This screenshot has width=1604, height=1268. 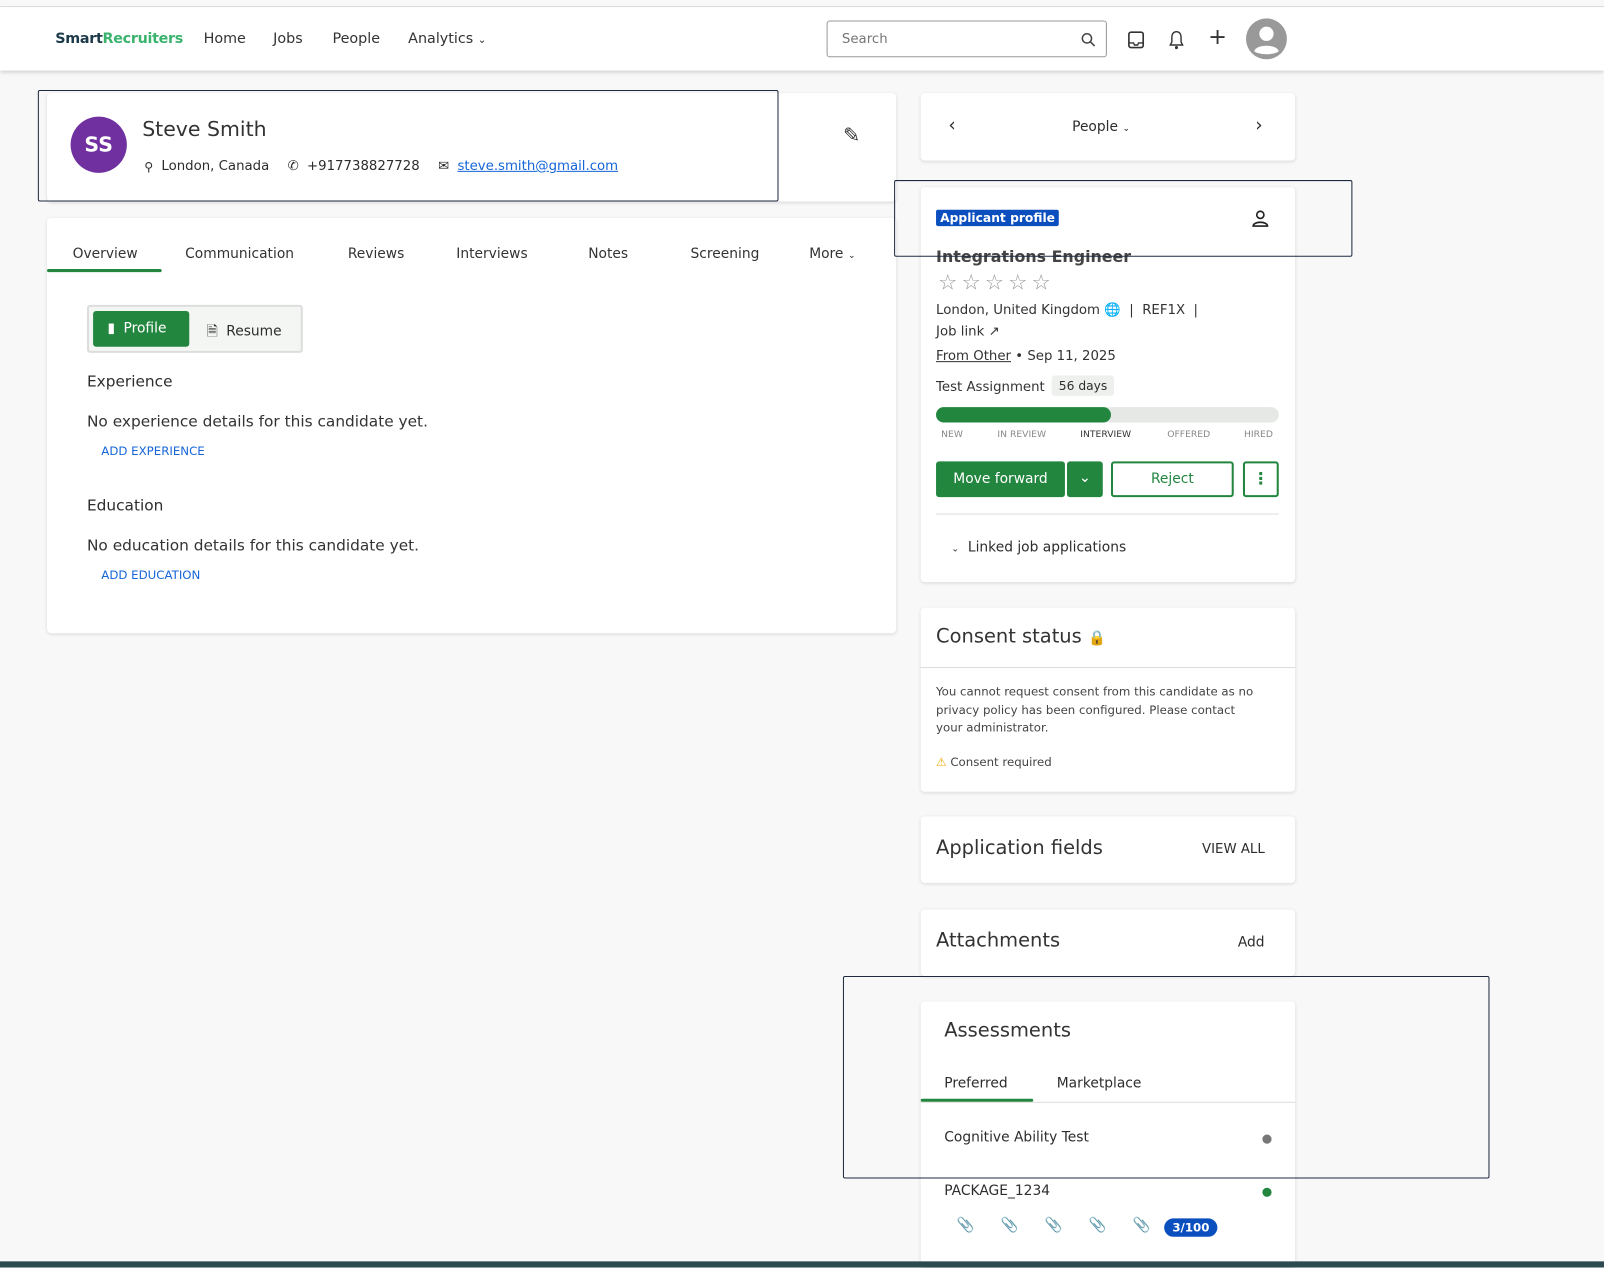 What do you see at coordinates (1000, 479) in the screenshot?
I see `move-forward-button: Move forward` at bounding box center [1000, 479].